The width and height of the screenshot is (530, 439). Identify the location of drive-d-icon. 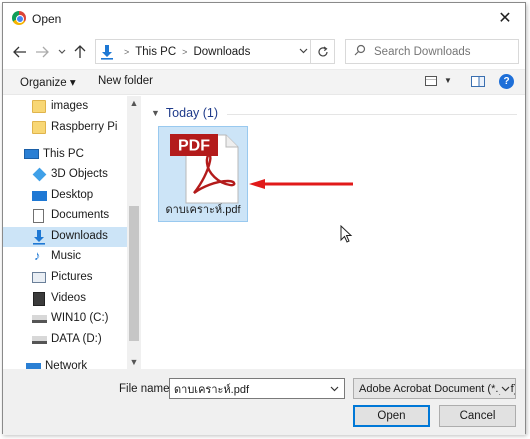
(39, 340).